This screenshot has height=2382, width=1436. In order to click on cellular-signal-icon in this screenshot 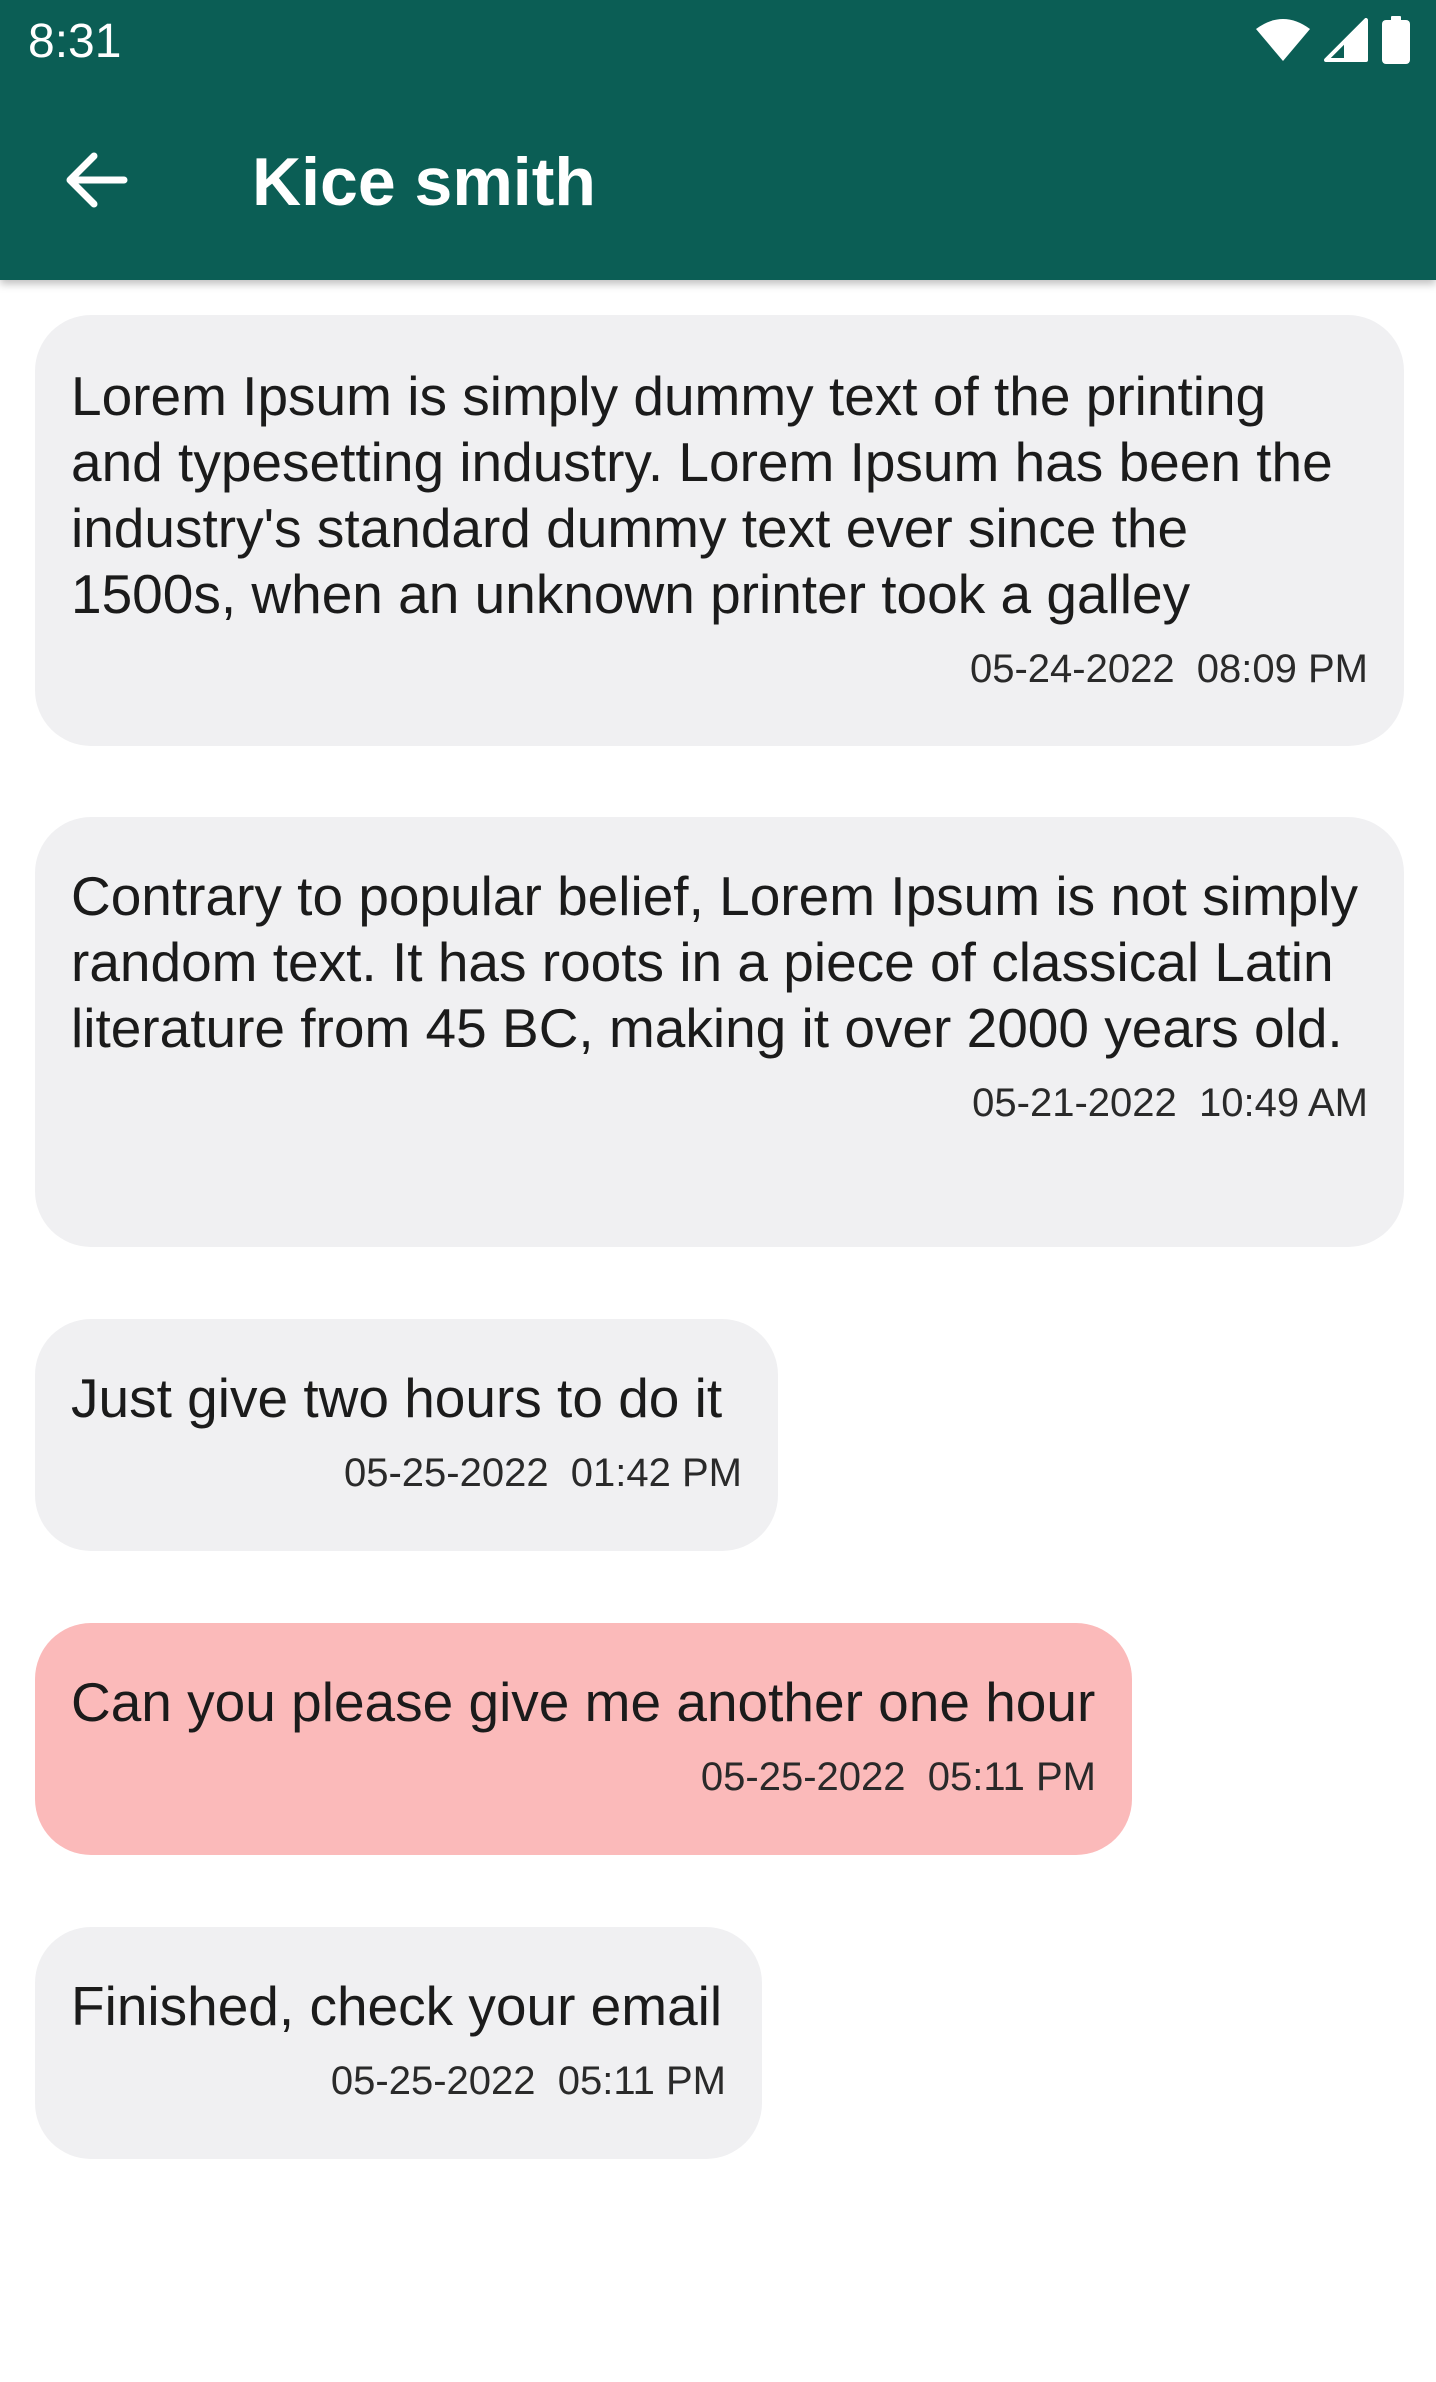, I will do `click(1346, 42)`.